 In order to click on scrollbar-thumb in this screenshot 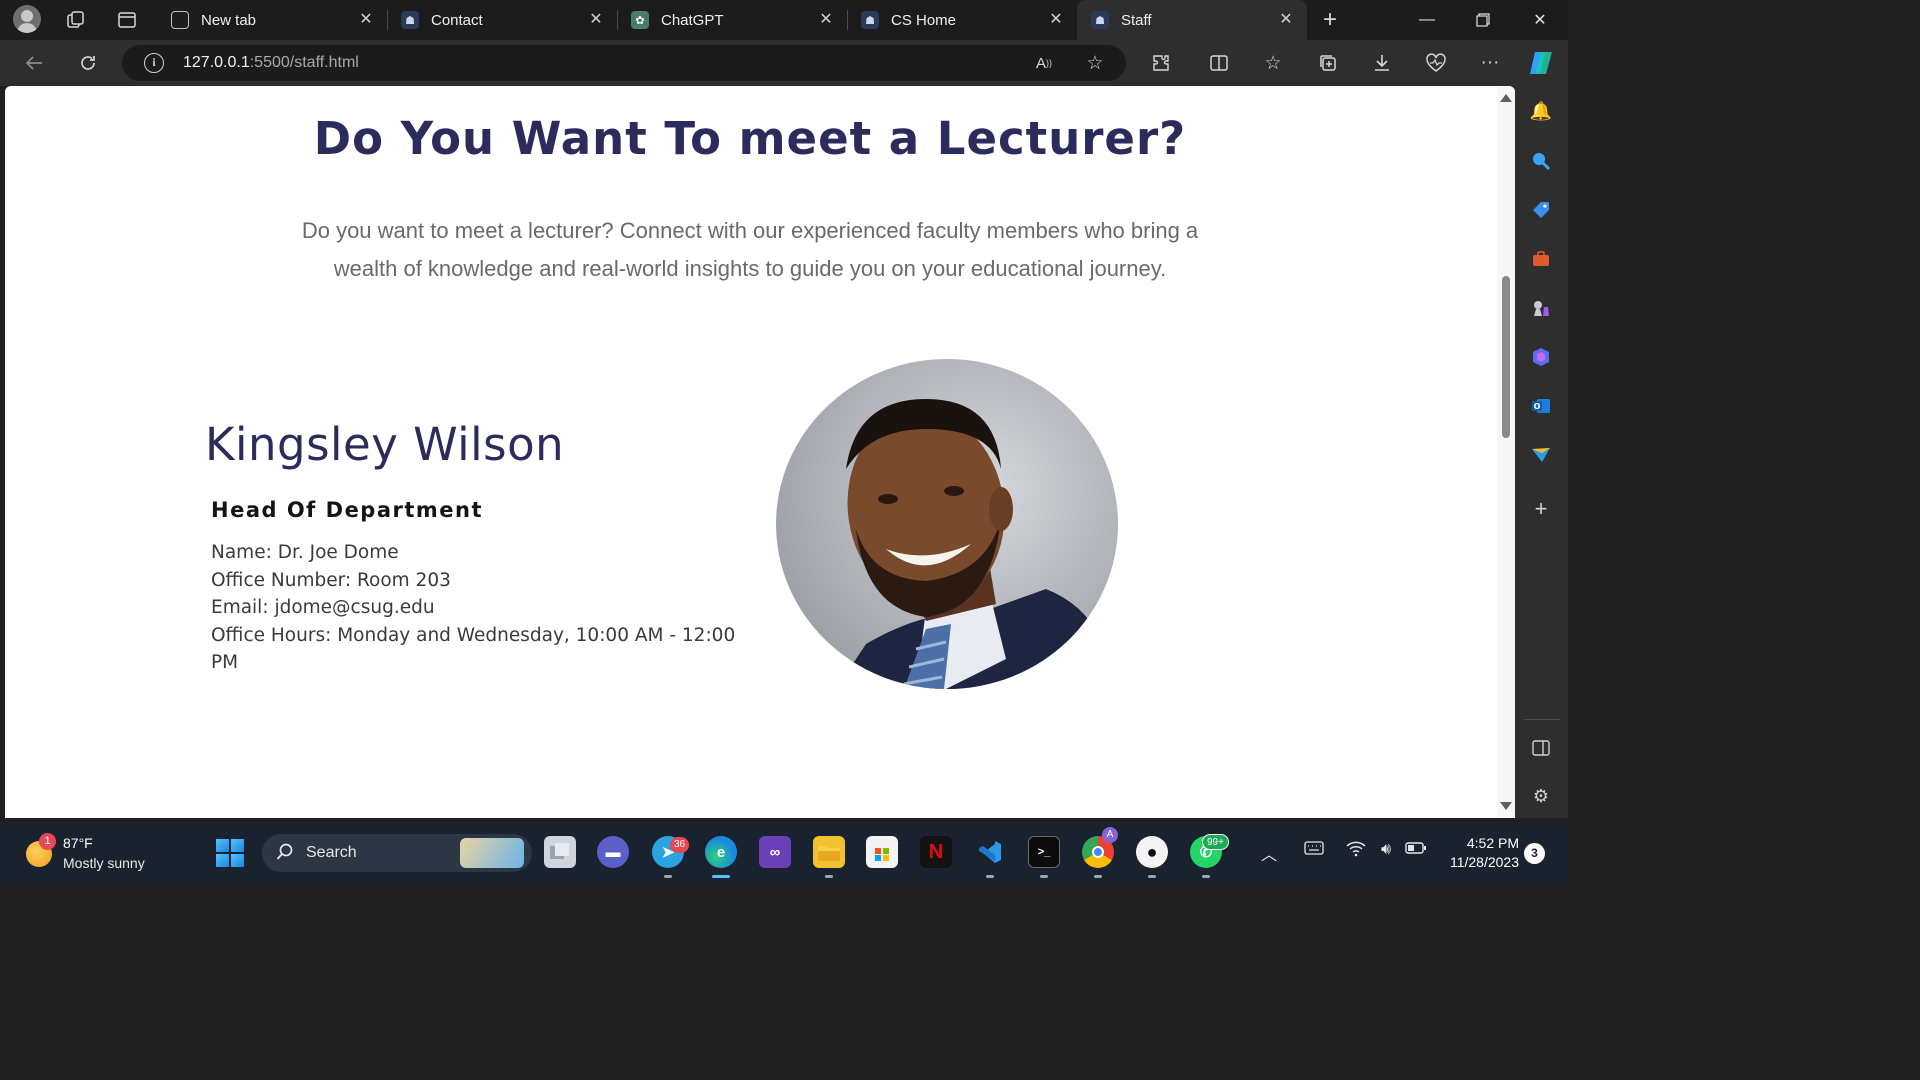, I will do `click(1506, 357)`.